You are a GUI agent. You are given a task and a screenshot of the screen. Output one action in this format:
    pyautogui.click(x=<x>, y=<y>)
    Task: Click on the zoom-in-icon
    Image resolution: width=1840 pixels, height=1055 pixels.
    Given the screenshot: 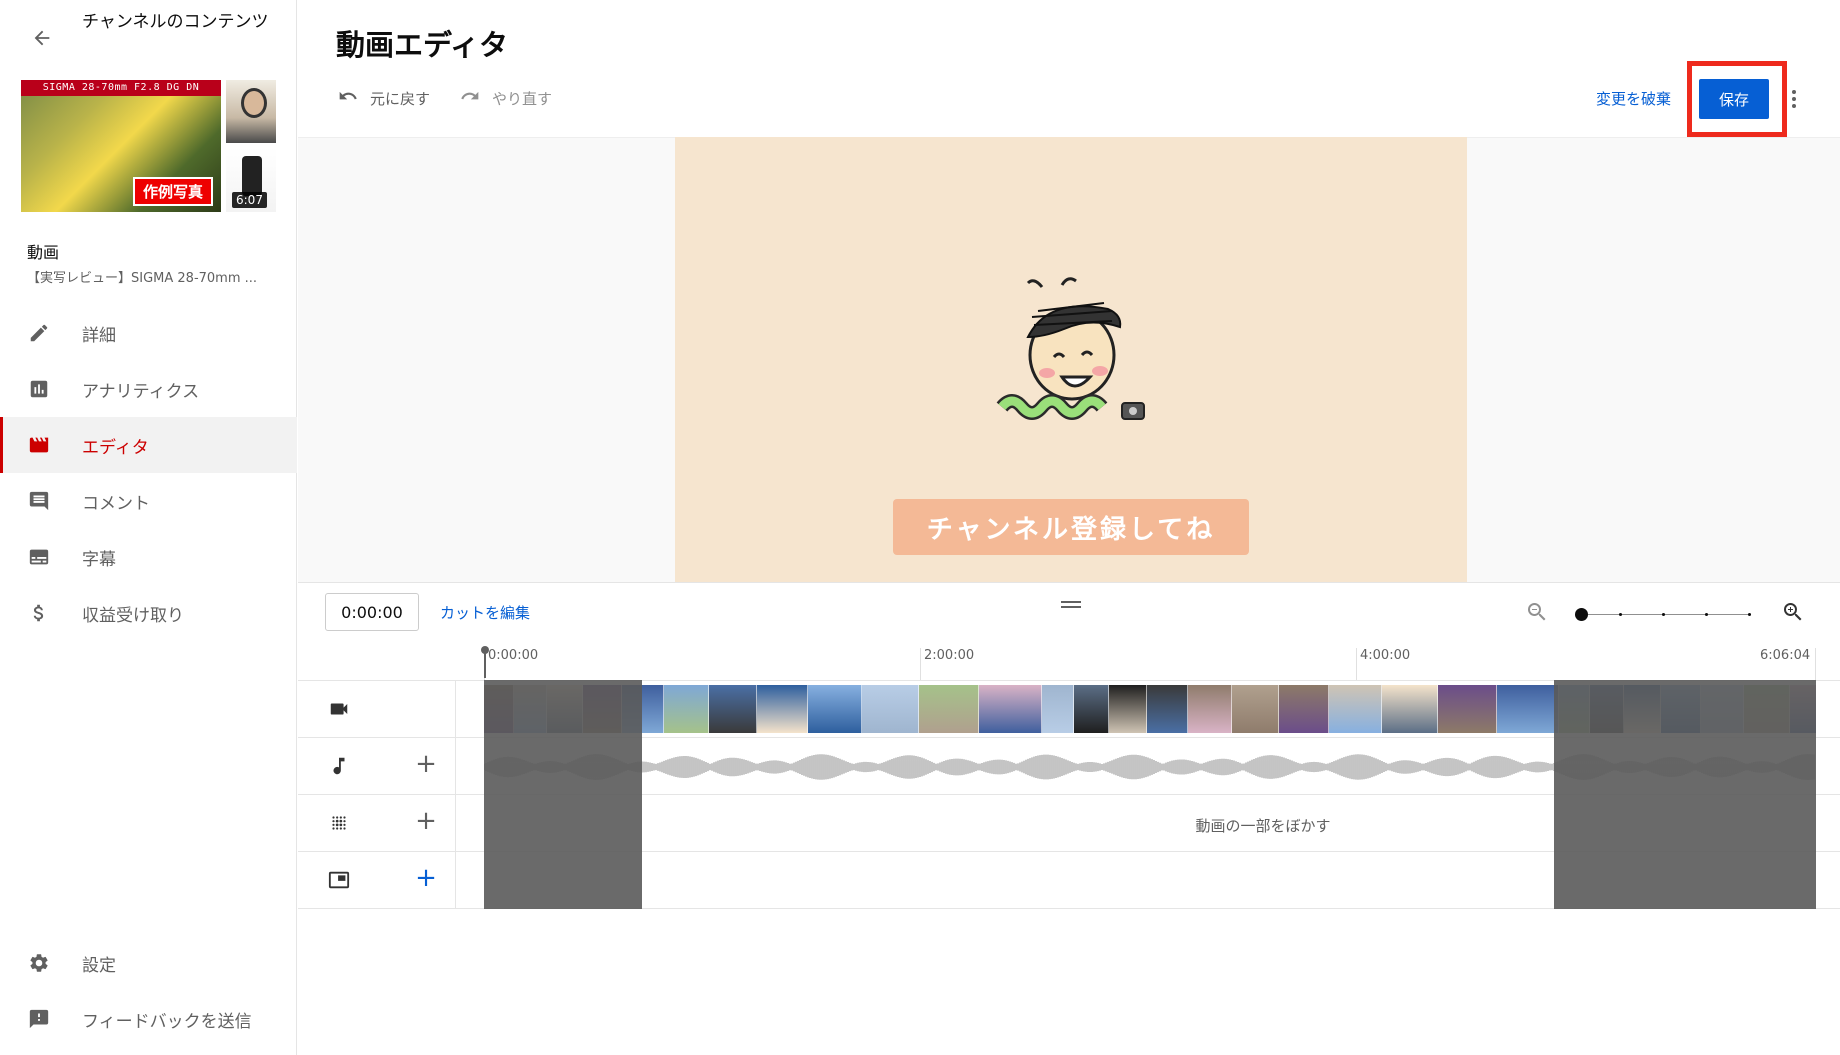 What is the action you would take?
    pyautogui.click(x=1793, y=614)
    